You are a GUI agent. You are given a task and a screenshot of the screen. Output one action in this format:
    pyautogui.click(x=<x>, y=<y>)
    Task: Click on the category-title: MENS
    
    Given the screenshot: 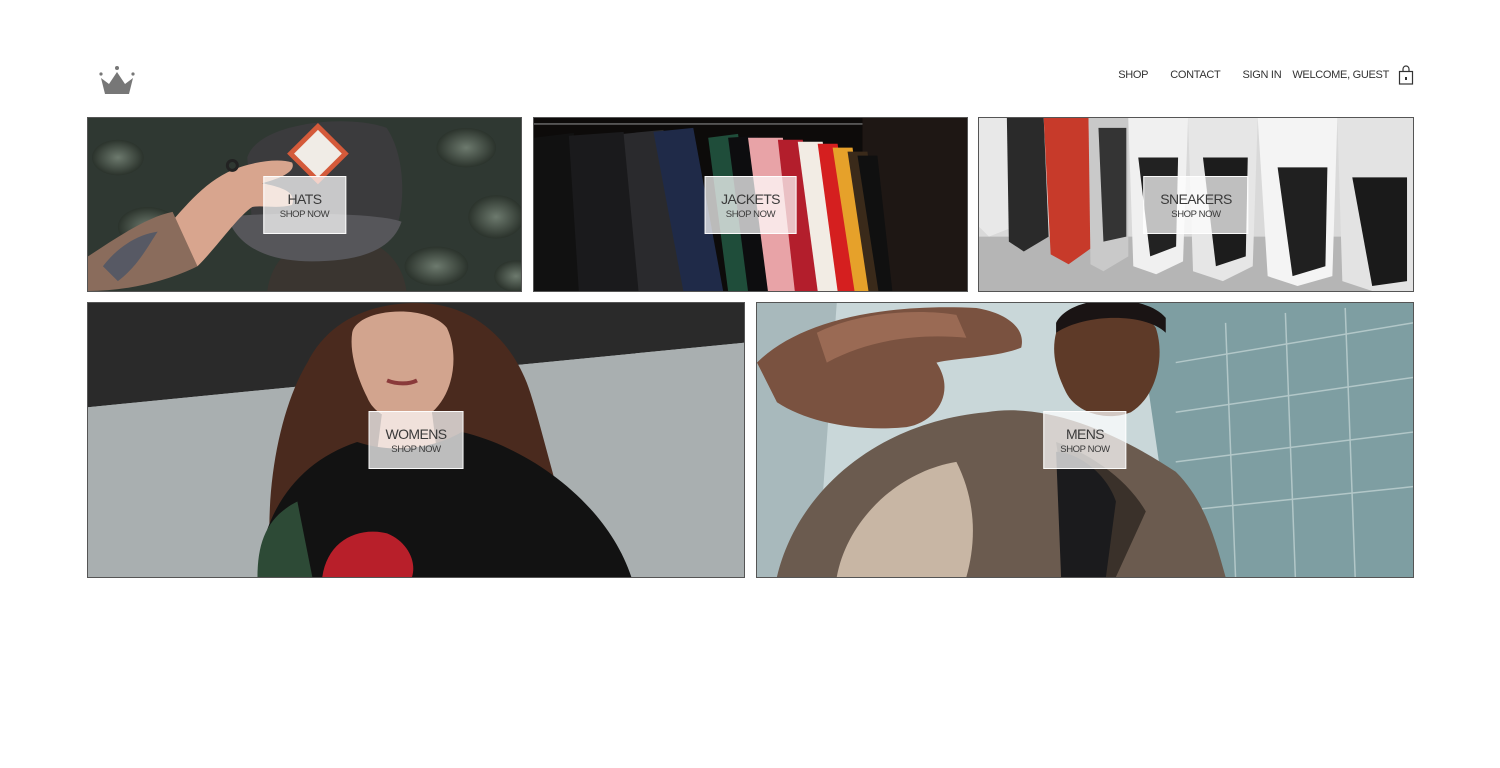 What is the action you would take?
    pyautogui.click(x=1085, y=434)
    